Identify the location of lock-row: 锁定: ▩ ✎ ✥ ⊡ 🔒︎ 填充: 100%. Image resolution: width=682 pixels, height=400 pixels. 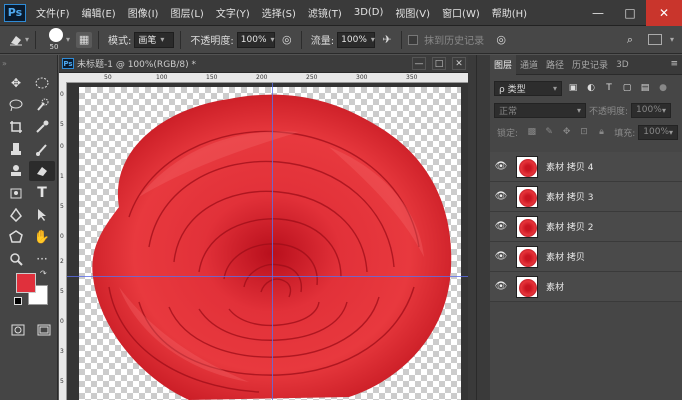
(586, 132).